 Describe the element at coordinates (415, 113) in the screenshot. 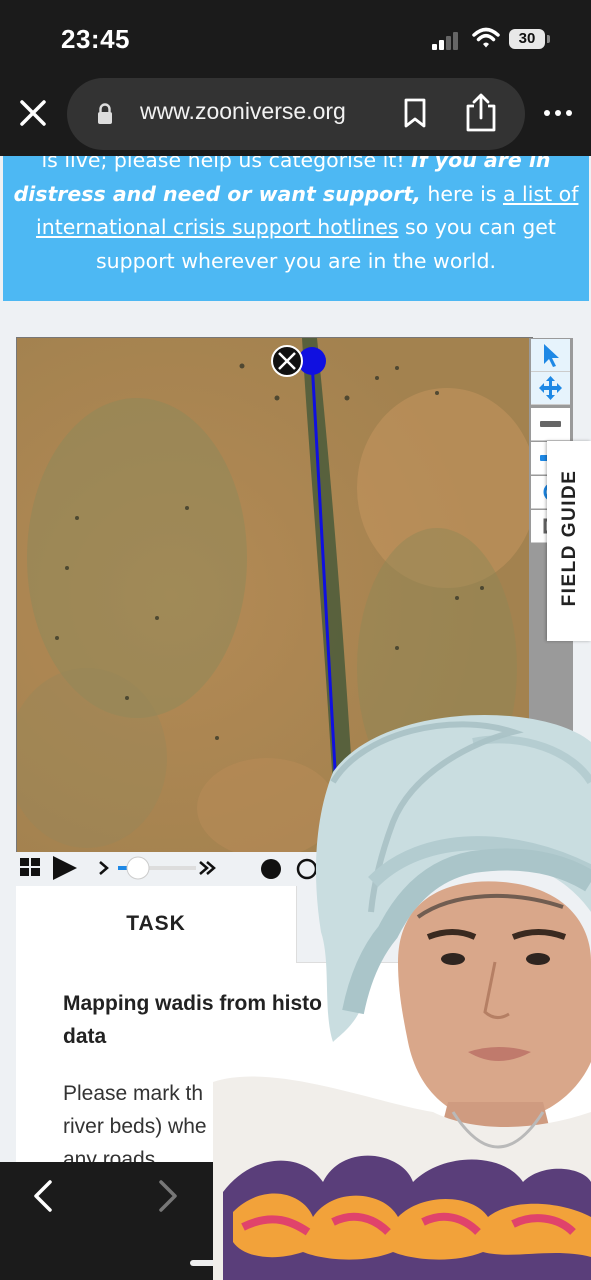

I see `bookmark-icon` at that location.